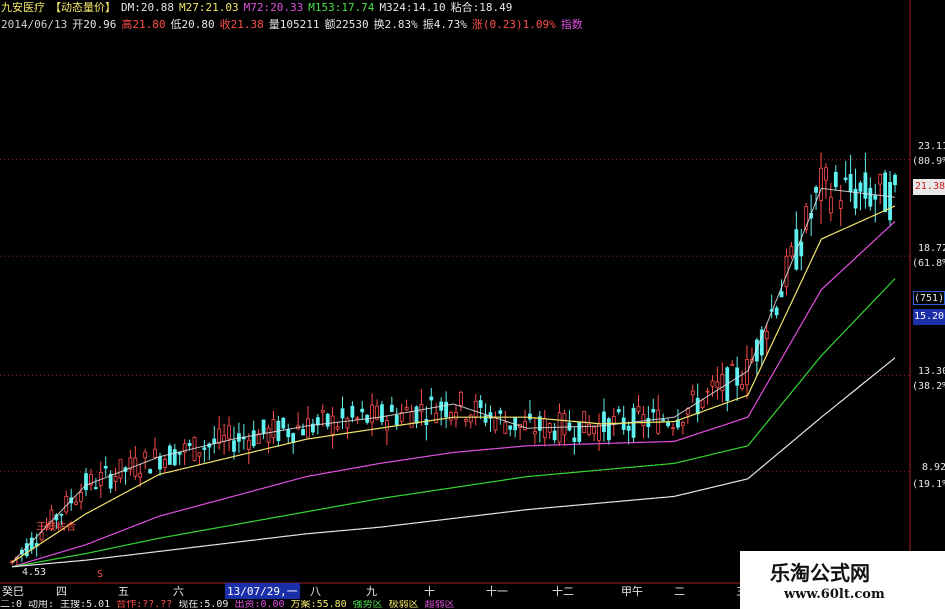 The width and height of the screenshot is (945, 609). What do you see at coordinates (931, 146) in the screenshot?
I see `y-tick-label: 23.11` at bounding box center [931, 146].